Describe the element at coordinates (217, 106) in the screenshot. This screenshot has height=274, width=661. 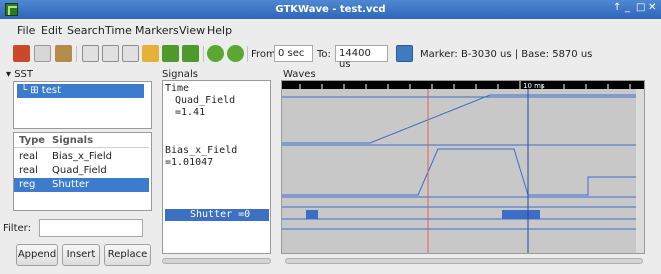
I see `signal-row-quad-field: Quad_Field =1.41` at that location.